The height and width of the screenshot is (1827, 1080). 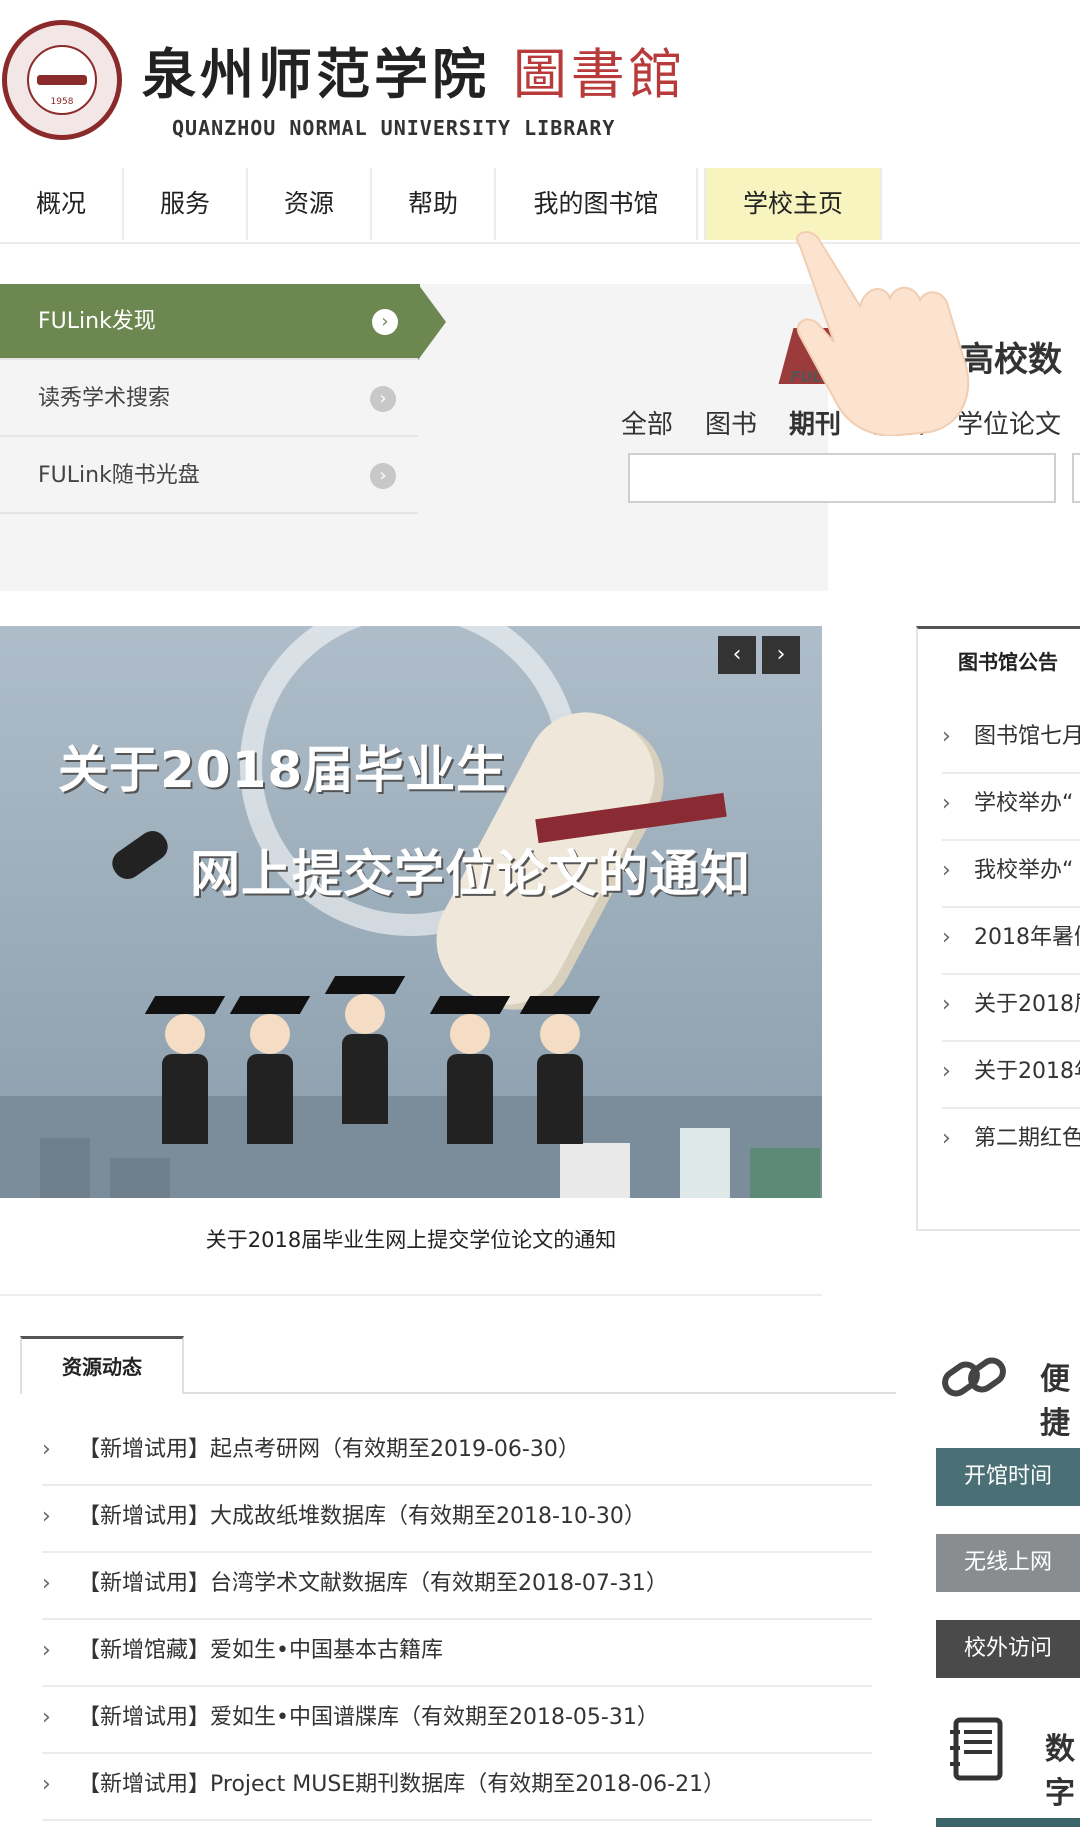 I want to click on search-tab-all: 全部, so click(x=647, y=422).